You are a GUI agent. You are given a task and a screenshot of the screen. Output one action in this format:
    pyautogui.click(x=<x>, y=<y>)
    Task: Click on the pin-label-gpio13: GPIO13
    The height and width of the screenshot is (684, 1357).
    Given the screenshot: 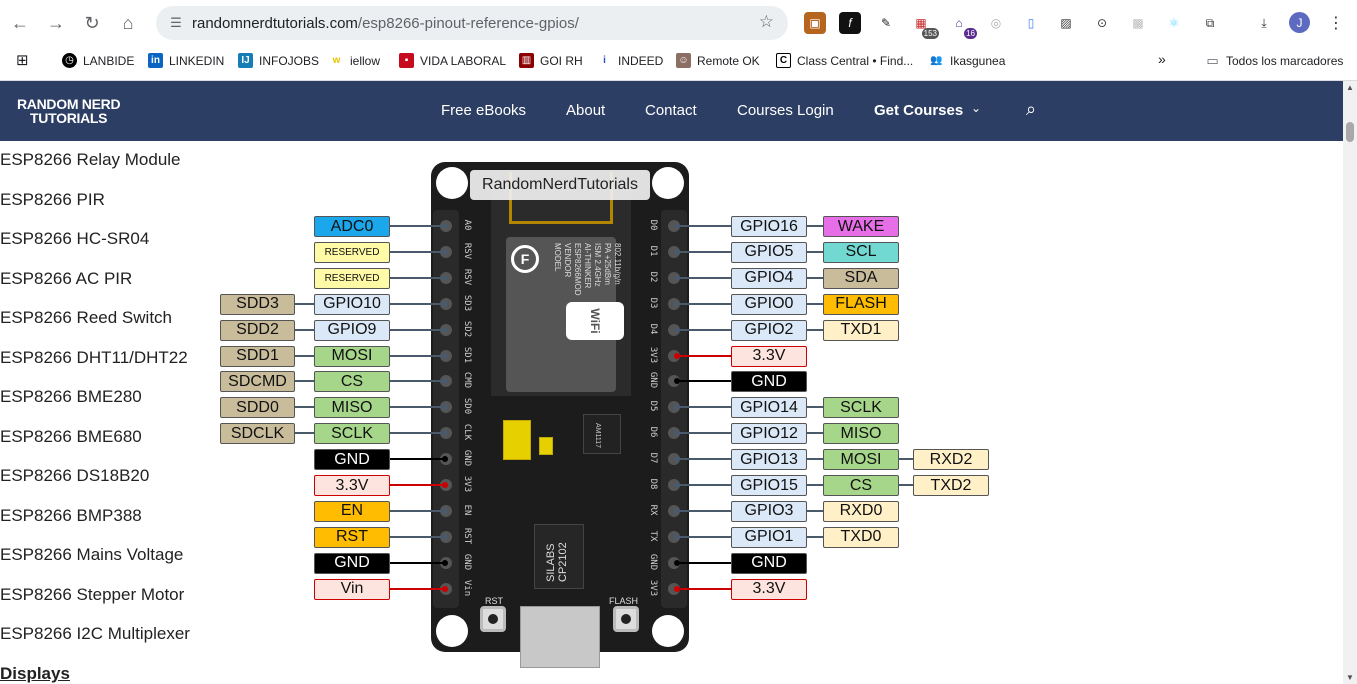 What is the action you would take?
    pyautogui.click(x=769, y=460)
    